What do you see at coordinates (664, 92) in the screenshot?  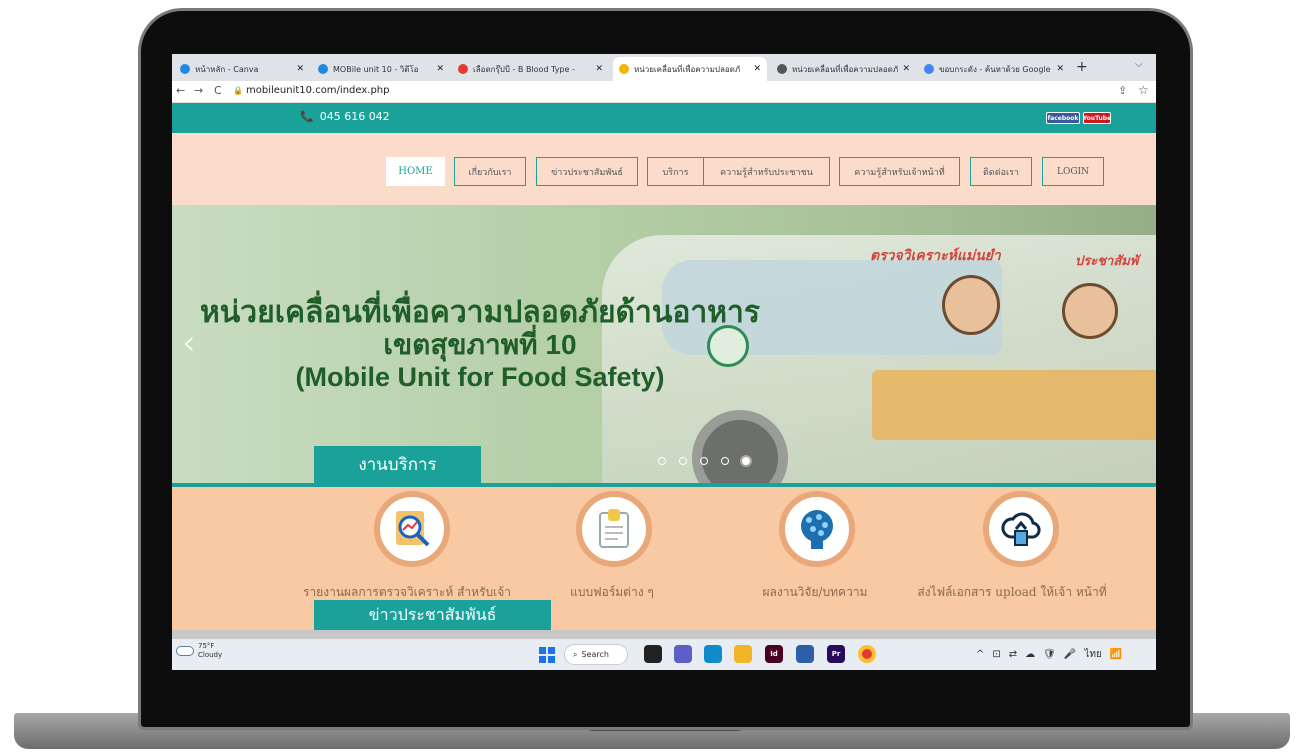 I see `address-bar: ← → C 🔒 mobileunit10.com/index.php ⇪ ☆` at bounding box center [664, 92].